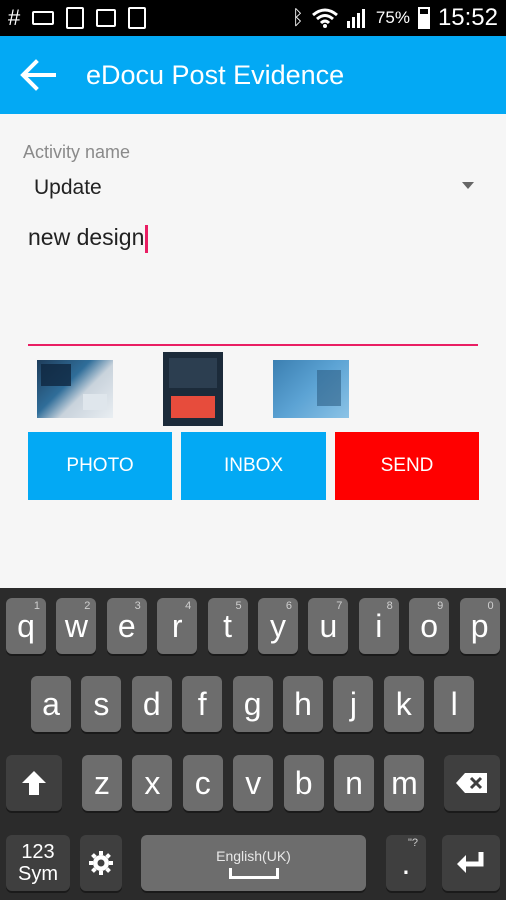  What do you see at coordinates (259, 189) in the screenshot?
I see `activity-select: Update` at bounding box center [259, 189].